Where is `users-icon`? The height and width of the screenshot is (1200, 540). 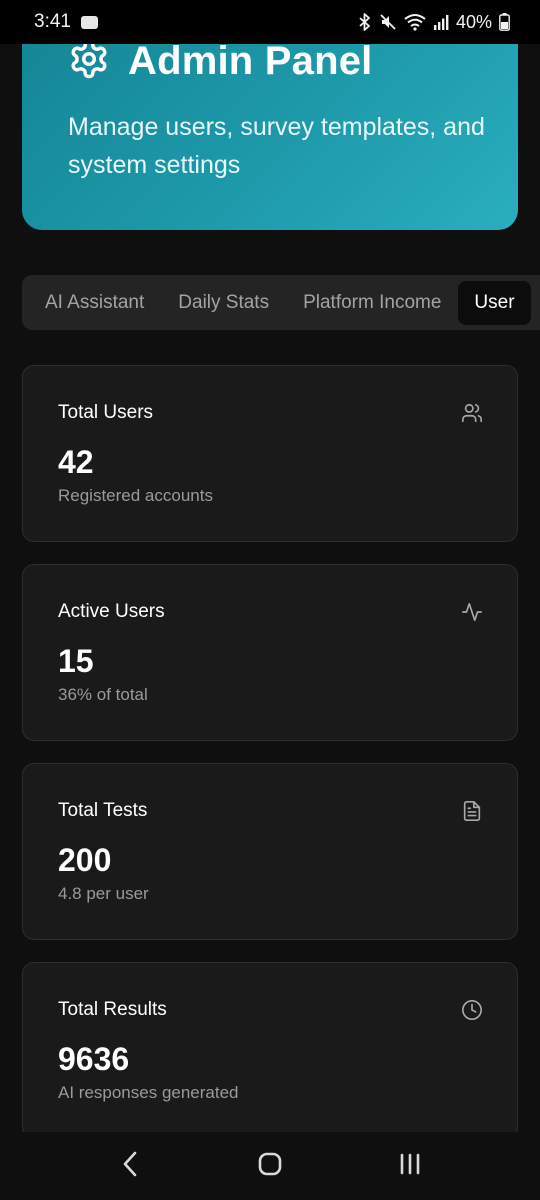 users-icon is located at coordinates (472, 413).